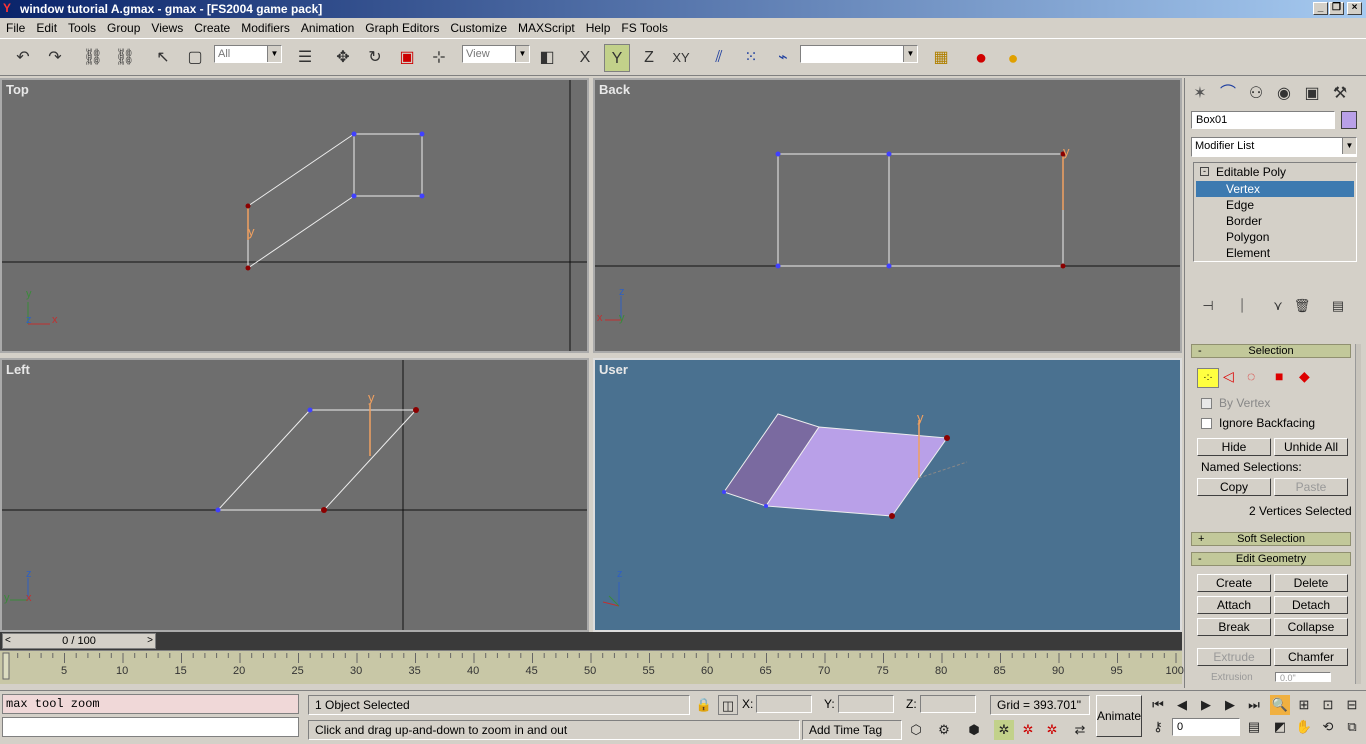 The height and width of the screenshot is (744, 1366). Describe the element at coordinates (375, 58) in the screenshot. I see `rotate-icon: ↻` at that location.